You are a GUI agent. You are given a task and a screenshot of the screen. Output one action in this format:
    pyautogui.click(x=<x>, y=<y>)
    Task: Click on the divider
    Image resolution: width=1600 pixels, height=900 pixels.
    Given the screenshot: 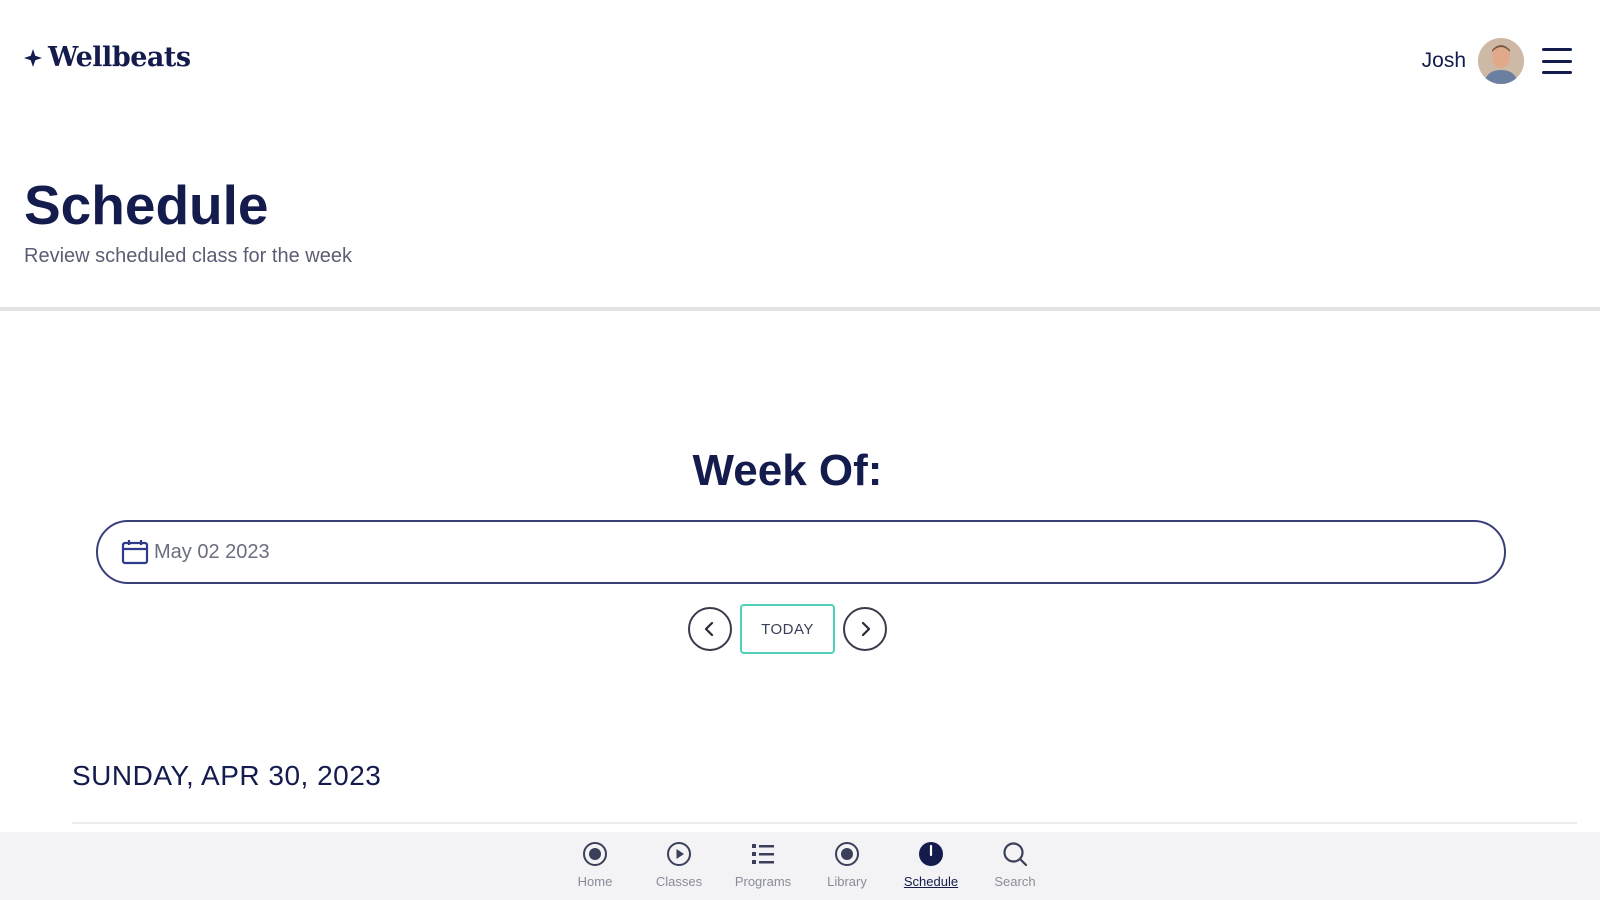 What is the action you would take?
    pyautogui.click(x=824, y=823)
    